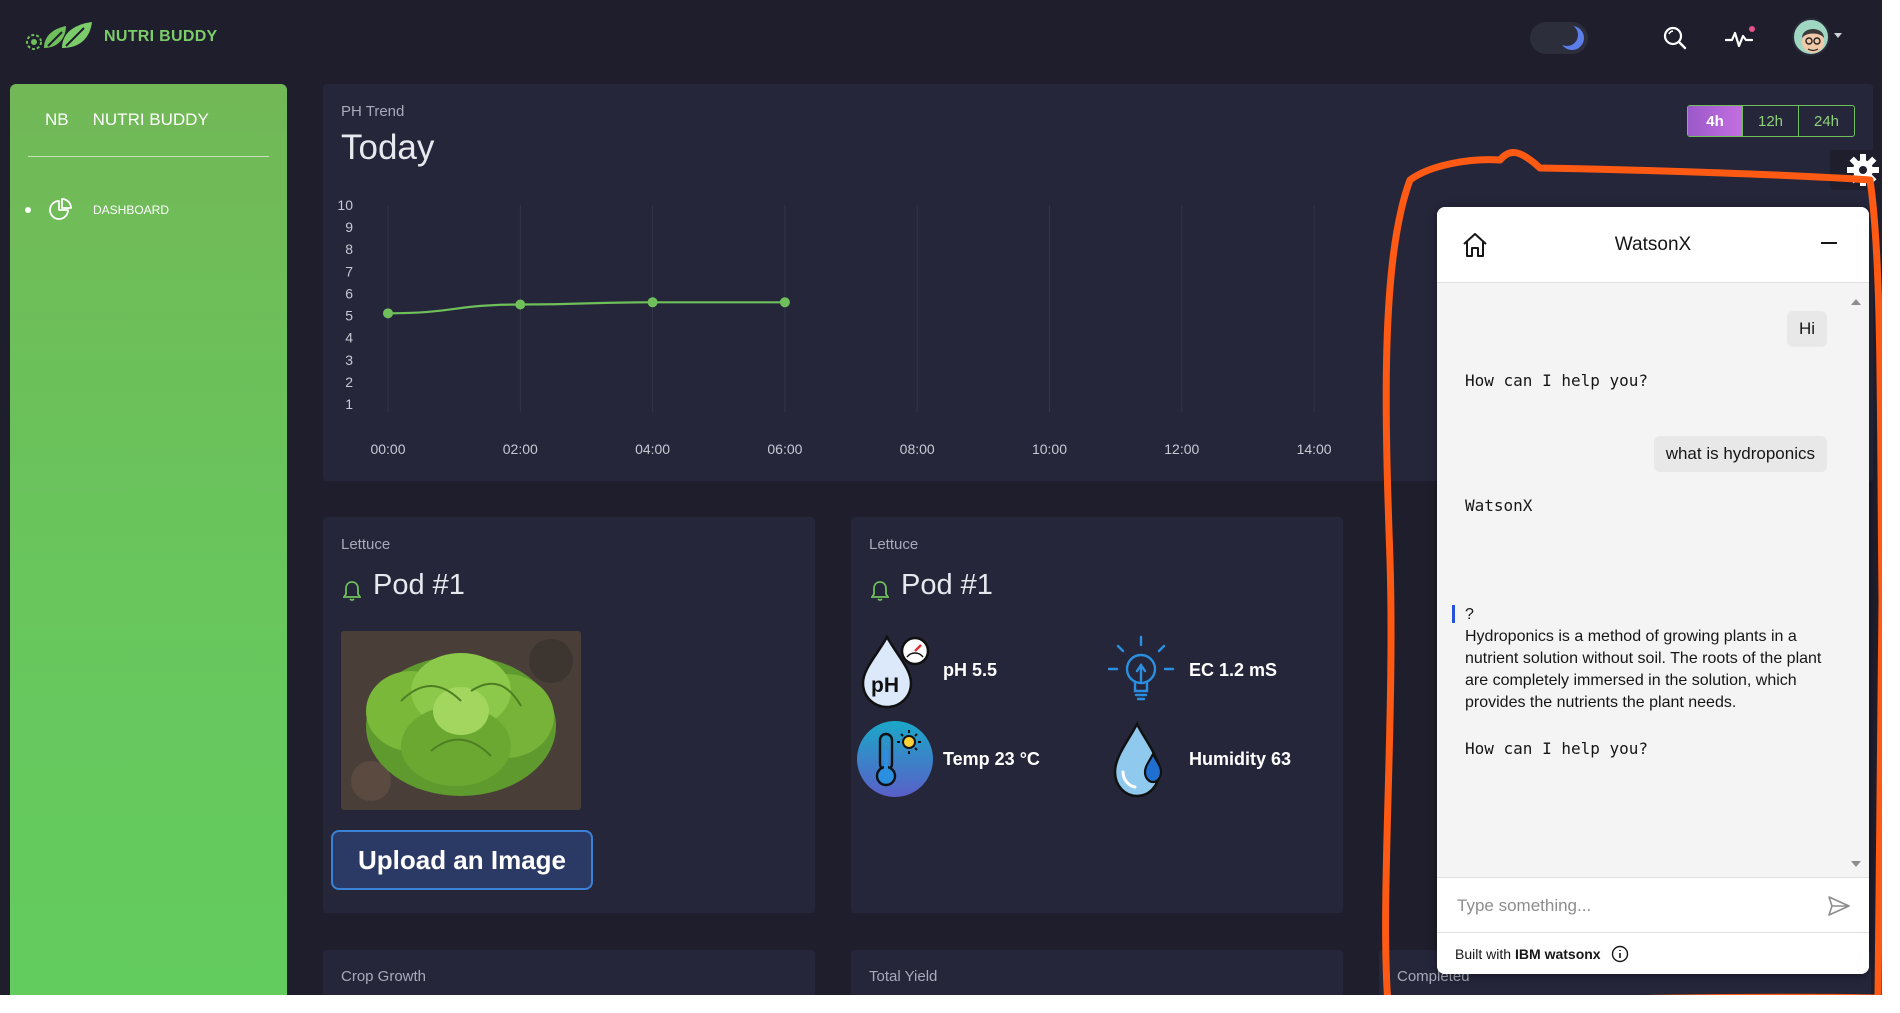  What do you see at coordinates (1181, 449) in the screenshot?
I see `x-tick-label: 12:00` at bounding box center [1181, 449].